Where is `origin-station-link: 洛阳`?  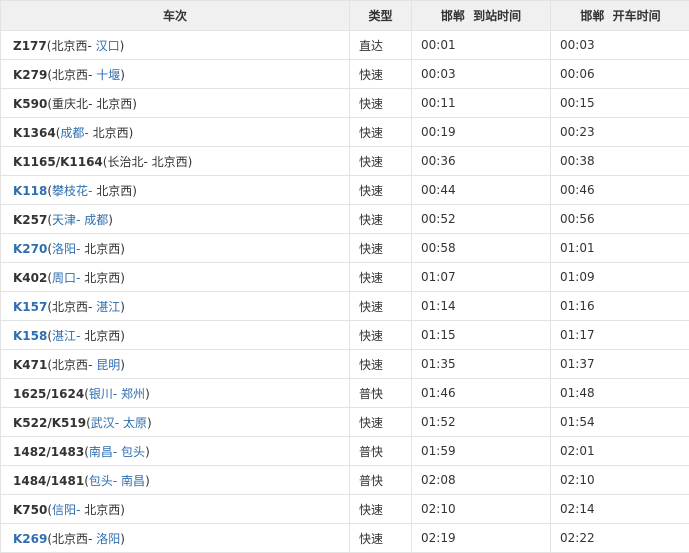
origin-station-link: 洛阳 is located at coordinates (64, 249).